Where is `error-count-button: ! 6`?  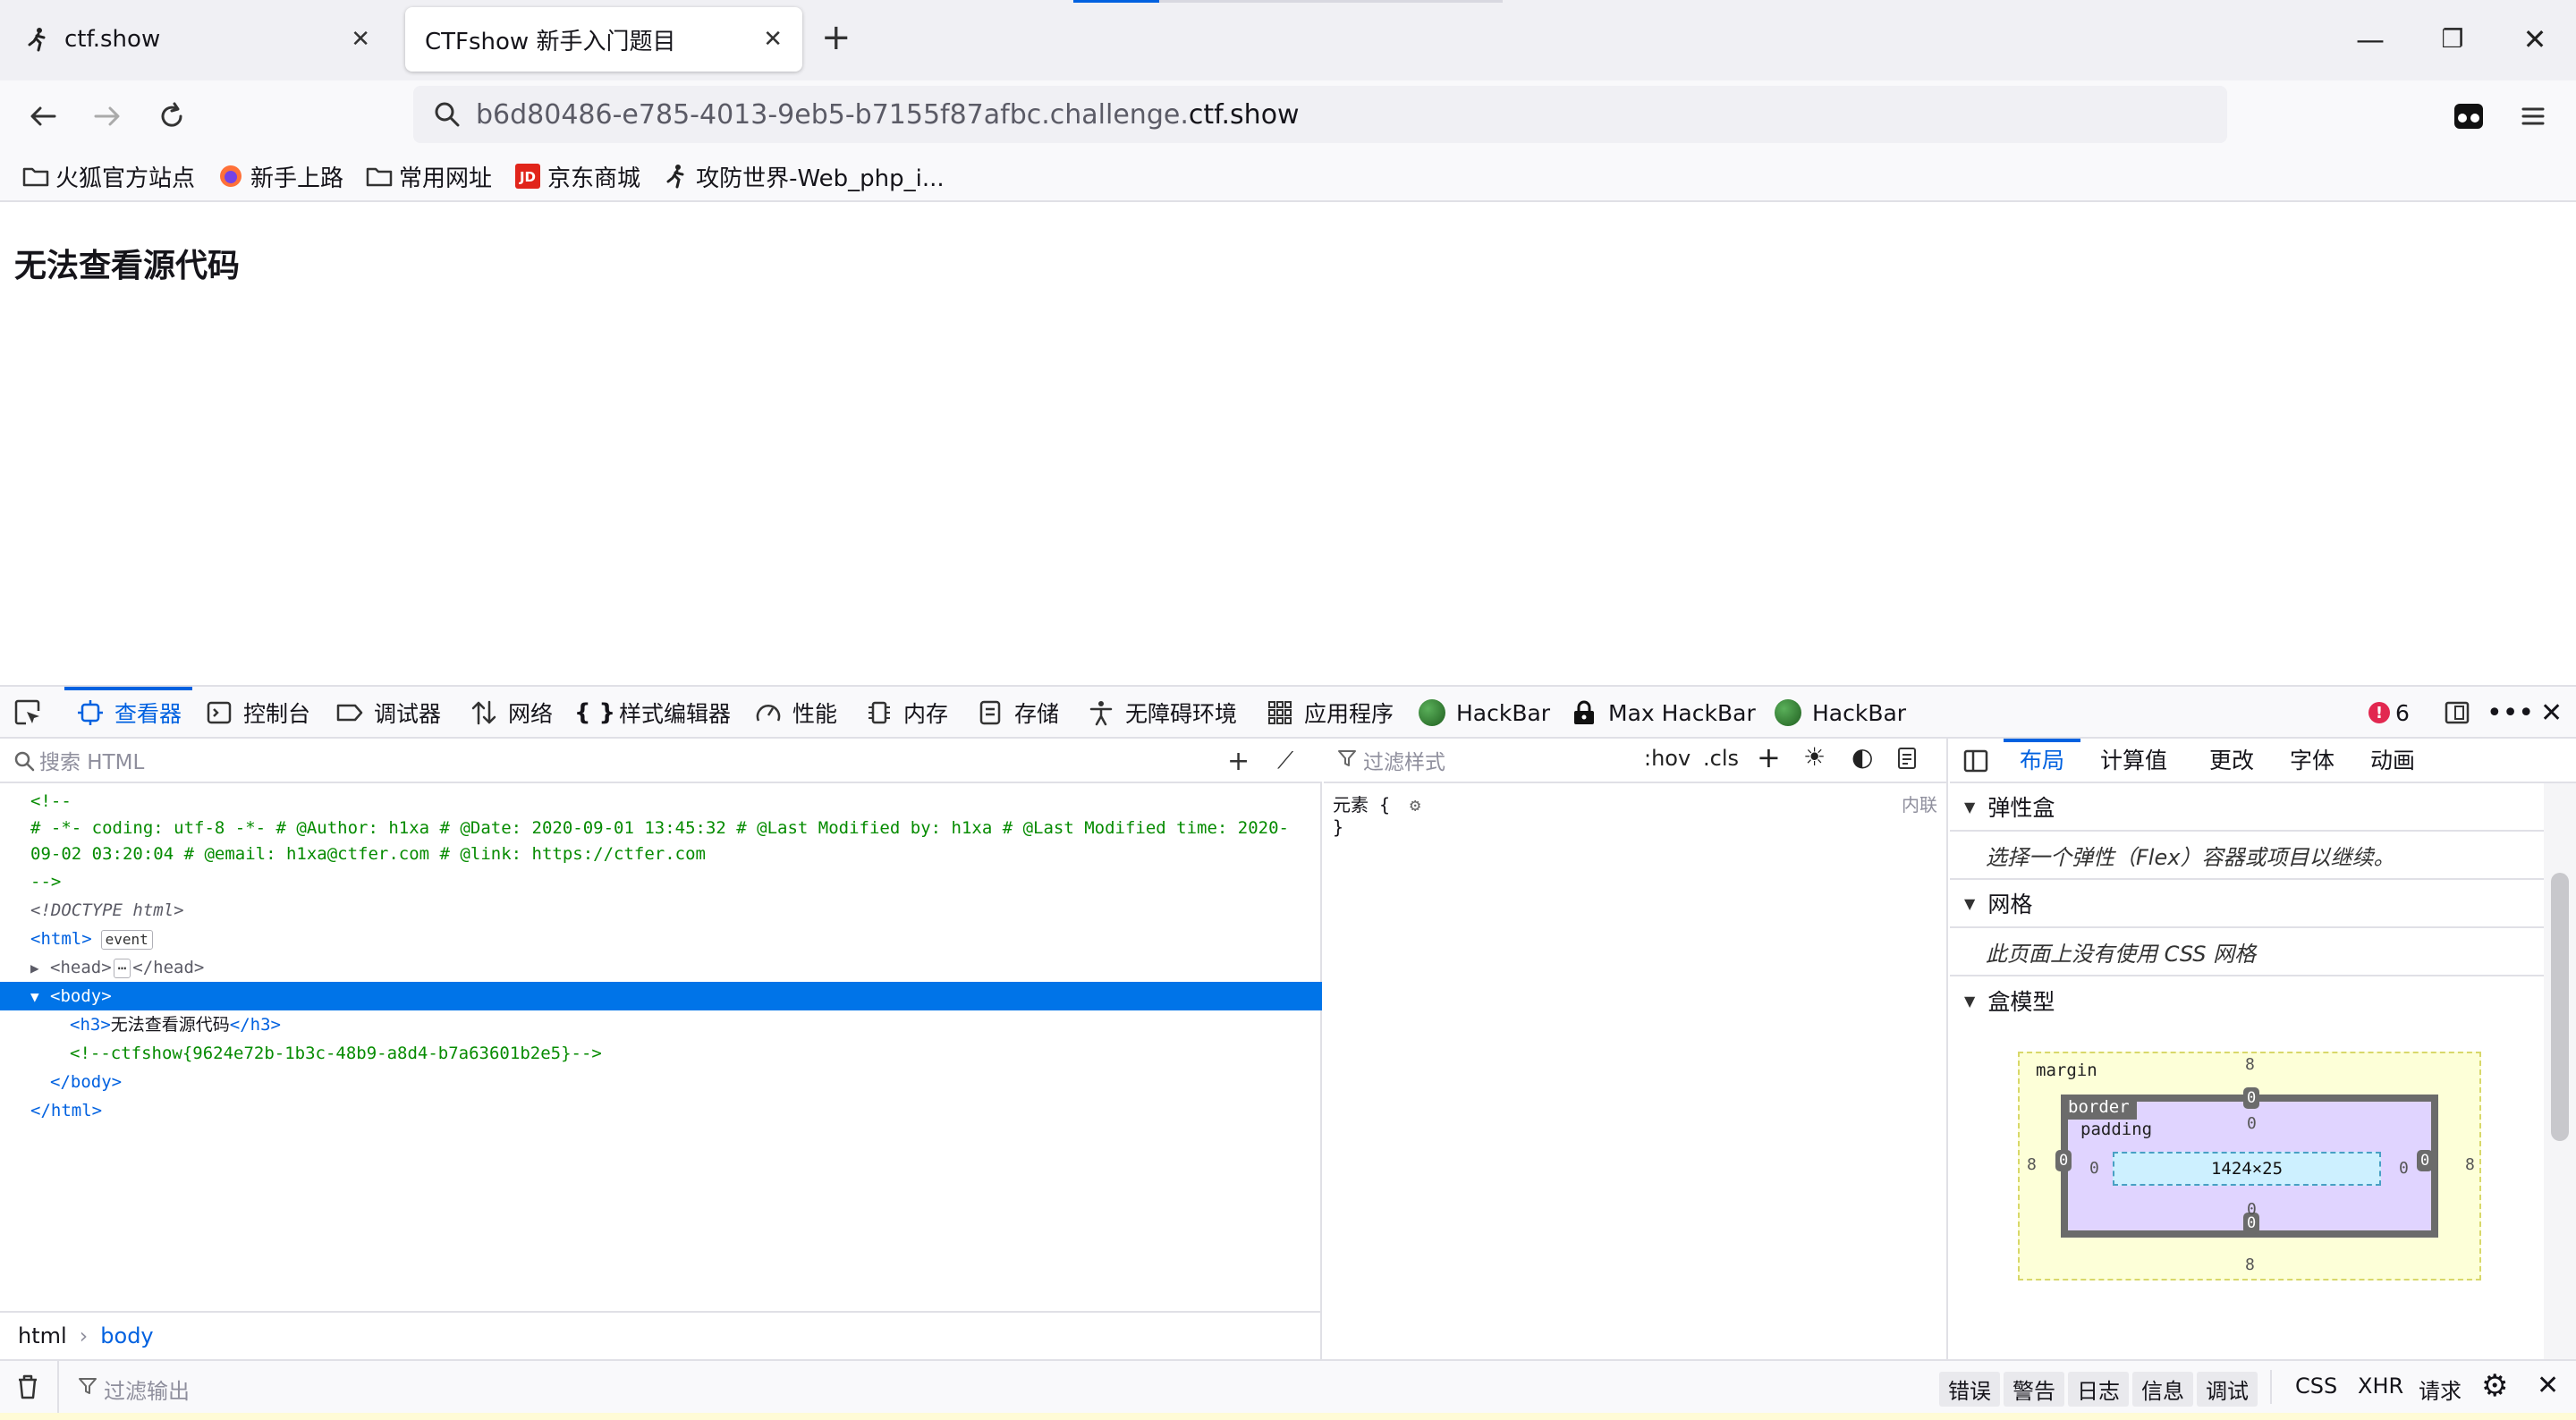 error-count-button: ! 6 is located at coordinates (2389, 713).